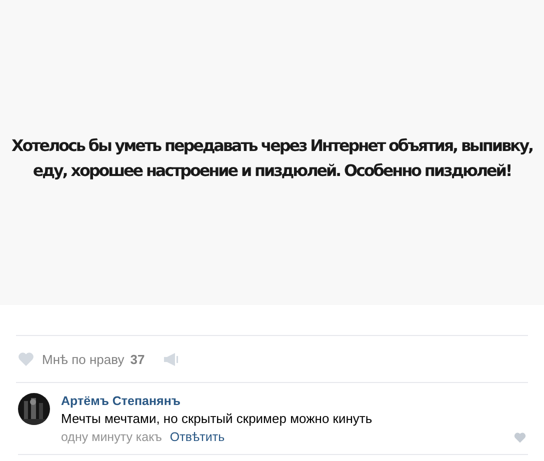  I want to click on reply-link: Отвѣтить, so click(197, 437).